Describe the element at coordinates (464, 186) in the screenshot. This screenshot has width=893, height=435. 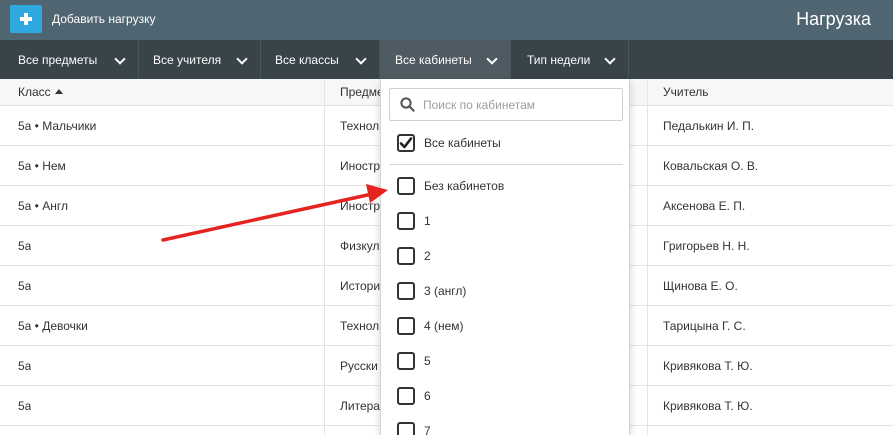
I see `option-label: Без кабинетов` at that location.